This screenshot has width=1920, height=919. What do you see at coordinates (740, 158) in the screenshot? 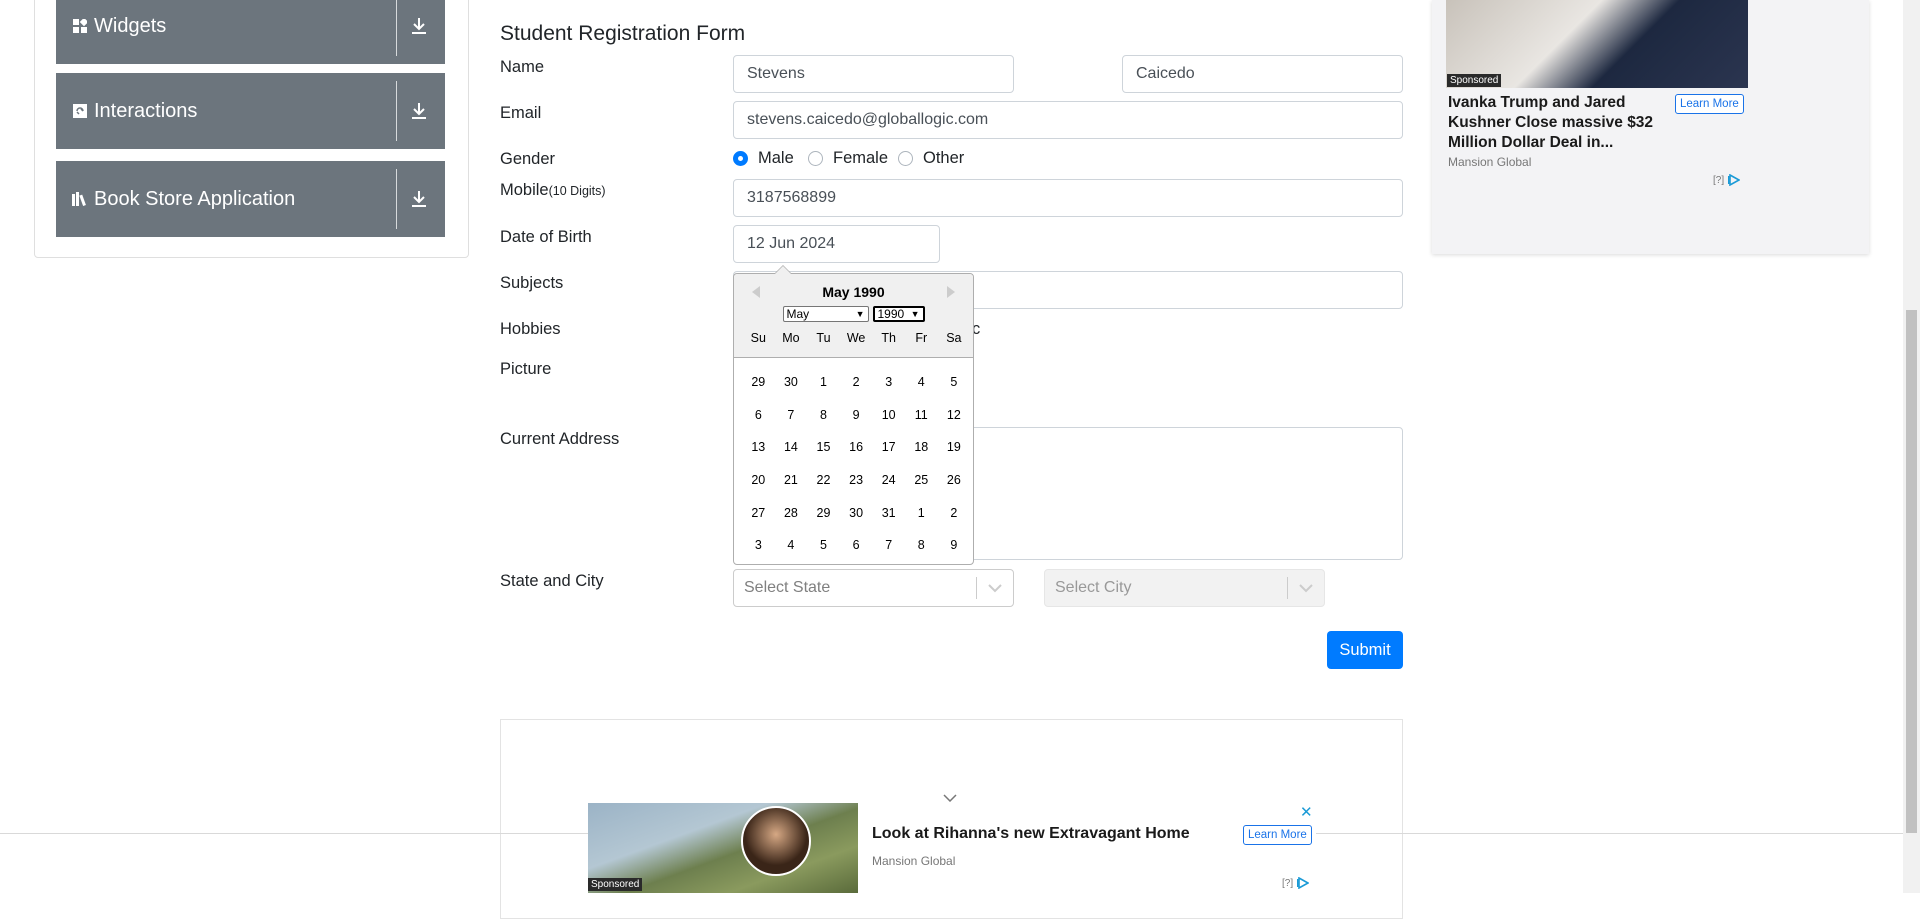
I see `radio-checked-icon` at bounding box center [740, 158].